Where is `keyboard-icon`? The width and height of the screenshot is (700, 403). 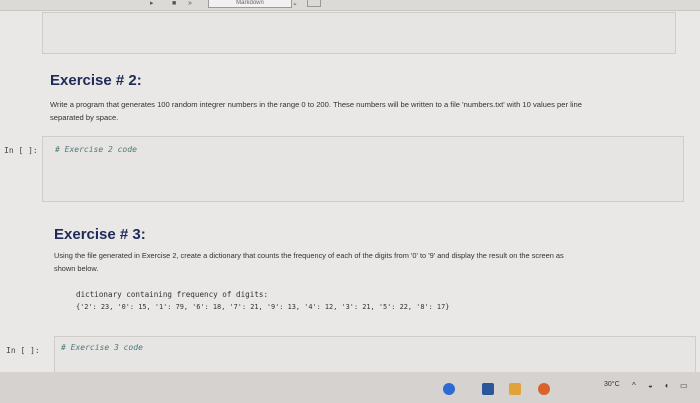 keyboard-icon is located at coordinates (314, 3).